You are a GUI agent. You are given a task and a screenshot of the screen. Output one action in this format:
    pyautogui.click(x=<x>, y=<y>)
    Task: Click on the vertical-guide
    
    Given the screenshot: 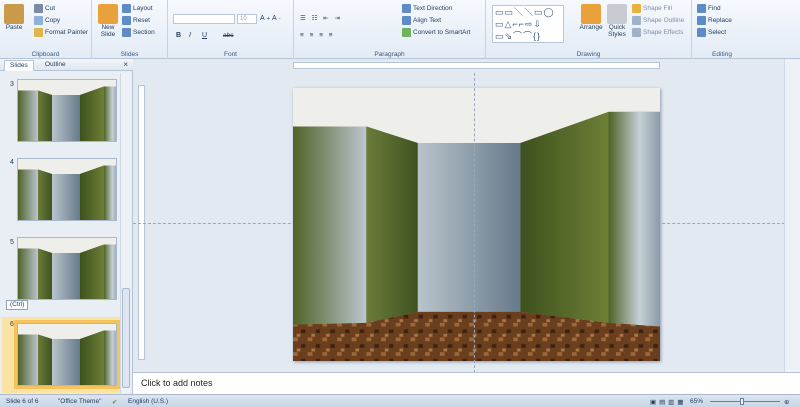 What is the action you would take?
    pyautogui.click(x=474, y=223)
    